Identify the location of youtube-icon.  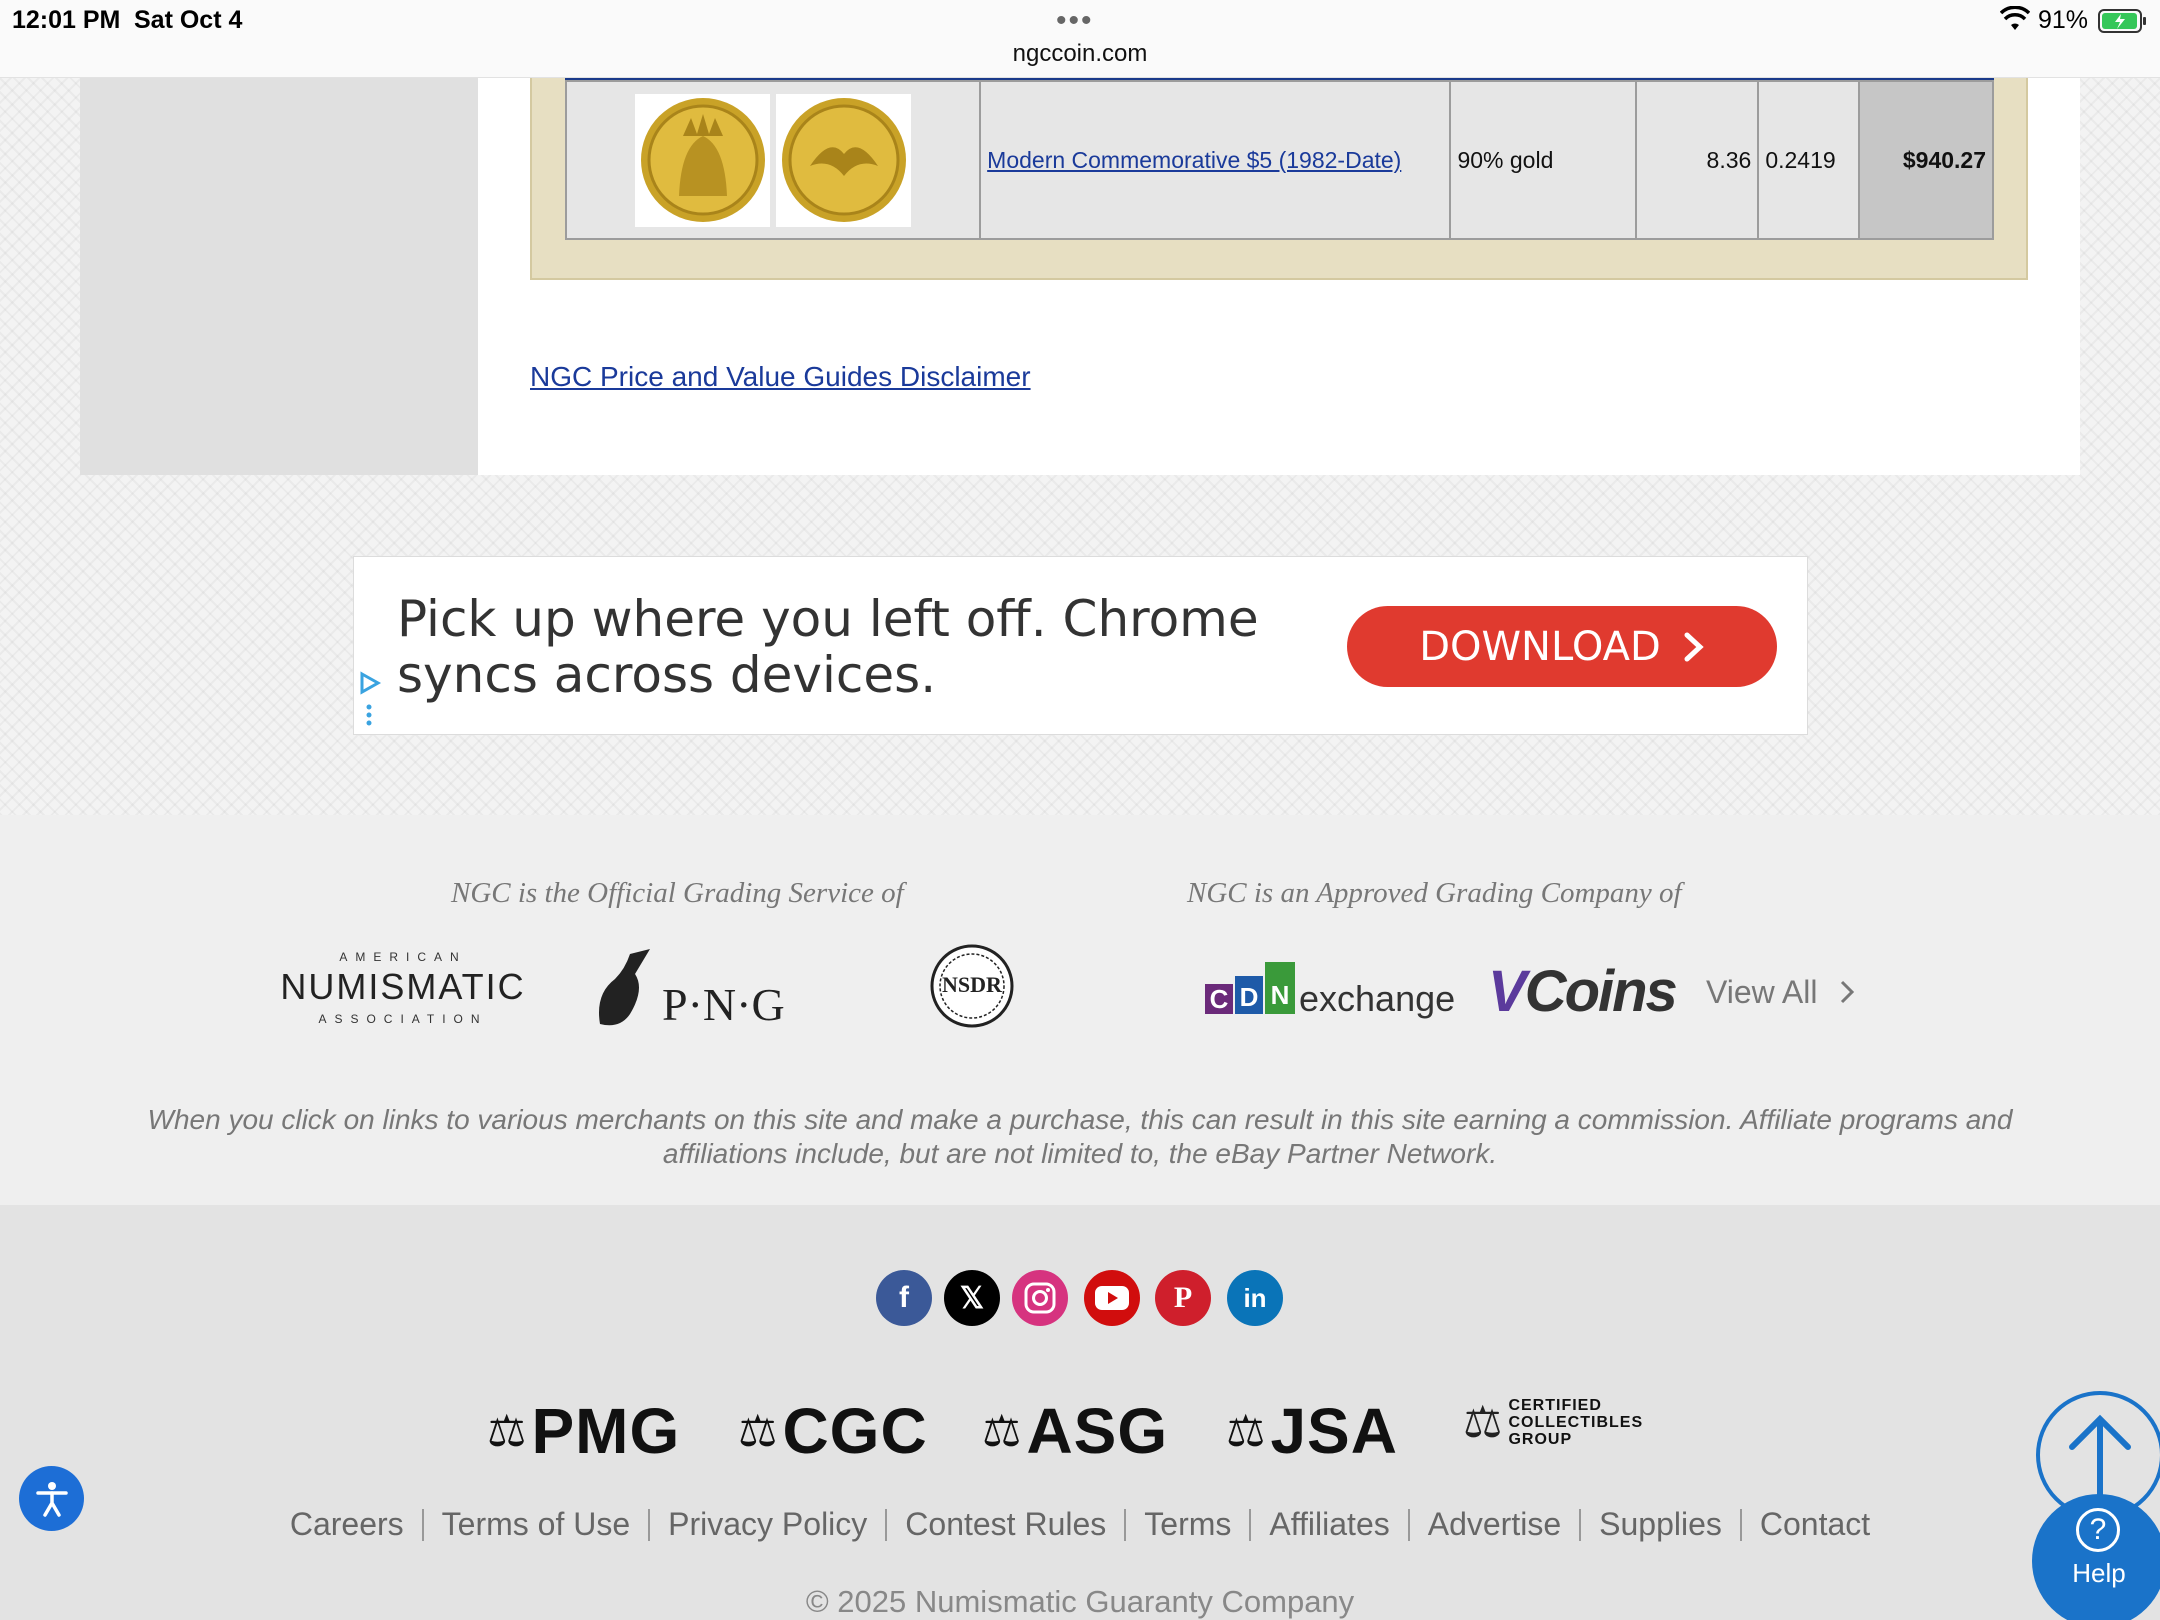
(1112, 1298).